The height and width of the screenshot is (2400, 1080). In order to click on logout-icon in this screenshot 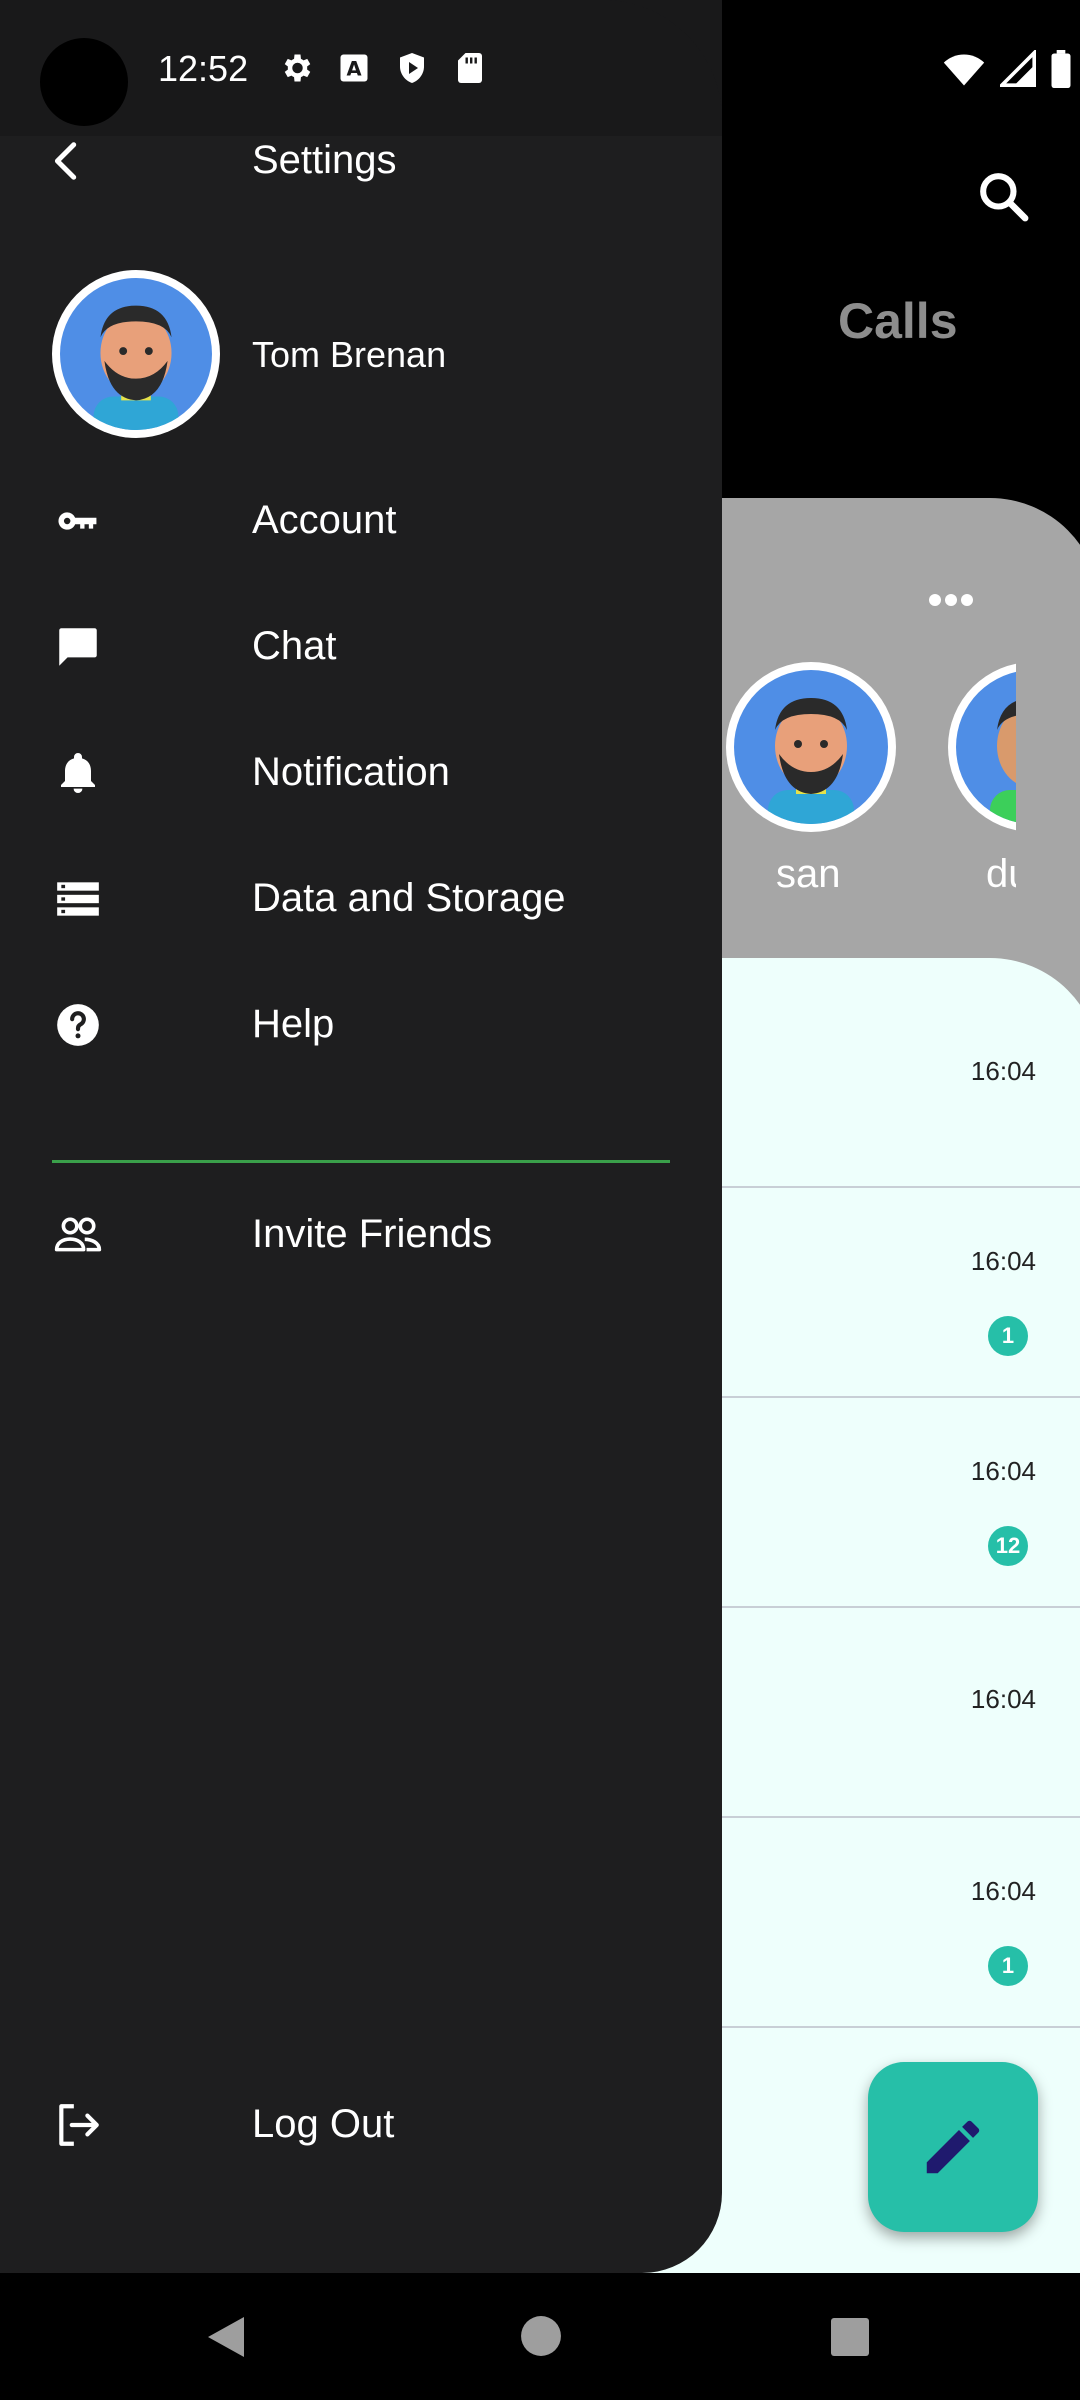, I will do `click(78, 2125)`.